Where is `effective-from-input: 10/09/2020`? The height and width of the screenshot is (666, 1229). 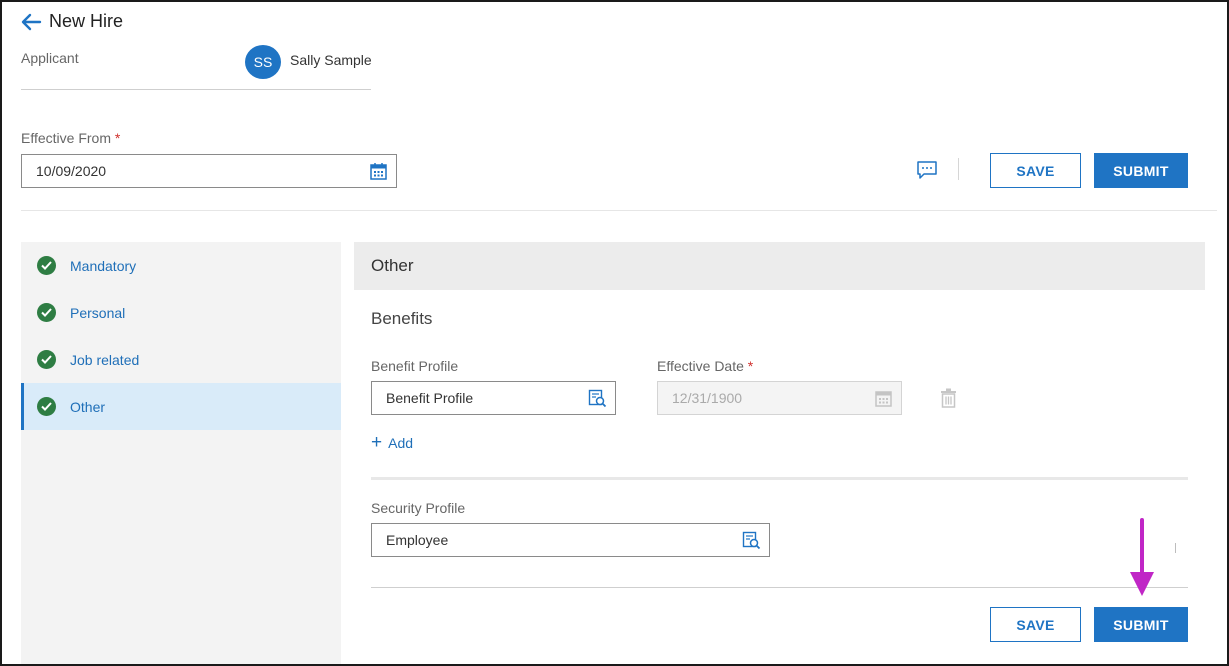 effective-from-input: 10/09/2020 is located at coordinates (209, 171).